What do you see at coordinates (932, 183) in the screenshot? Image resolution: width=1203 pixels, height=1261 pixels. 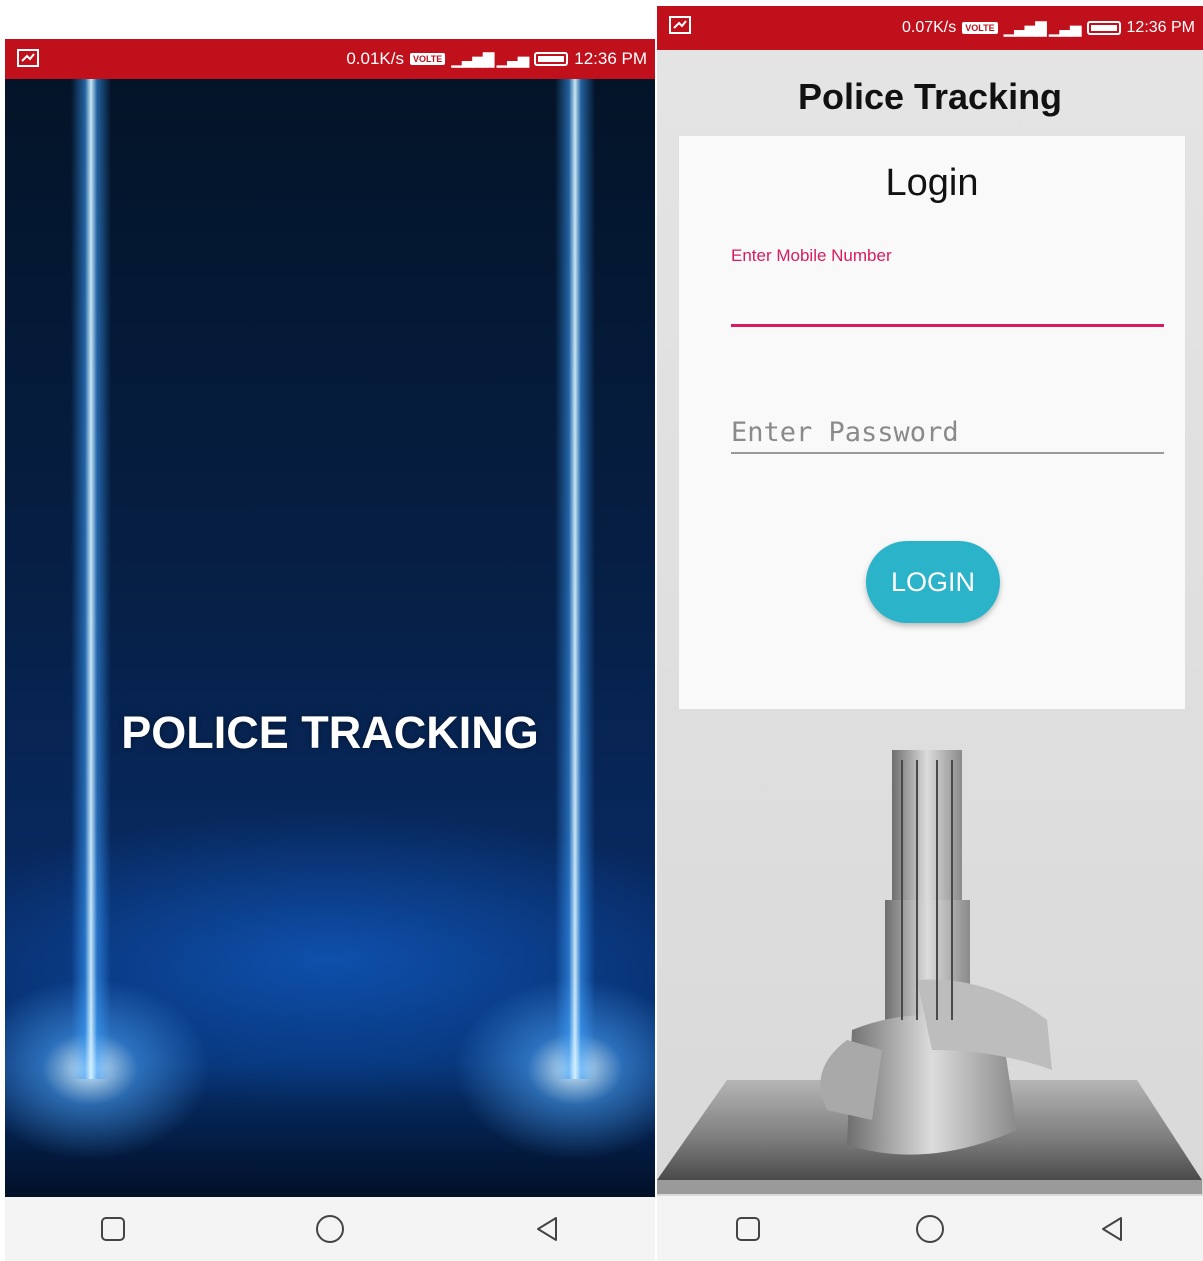 I see `login-title: Login` at bounding box center [932, 183].